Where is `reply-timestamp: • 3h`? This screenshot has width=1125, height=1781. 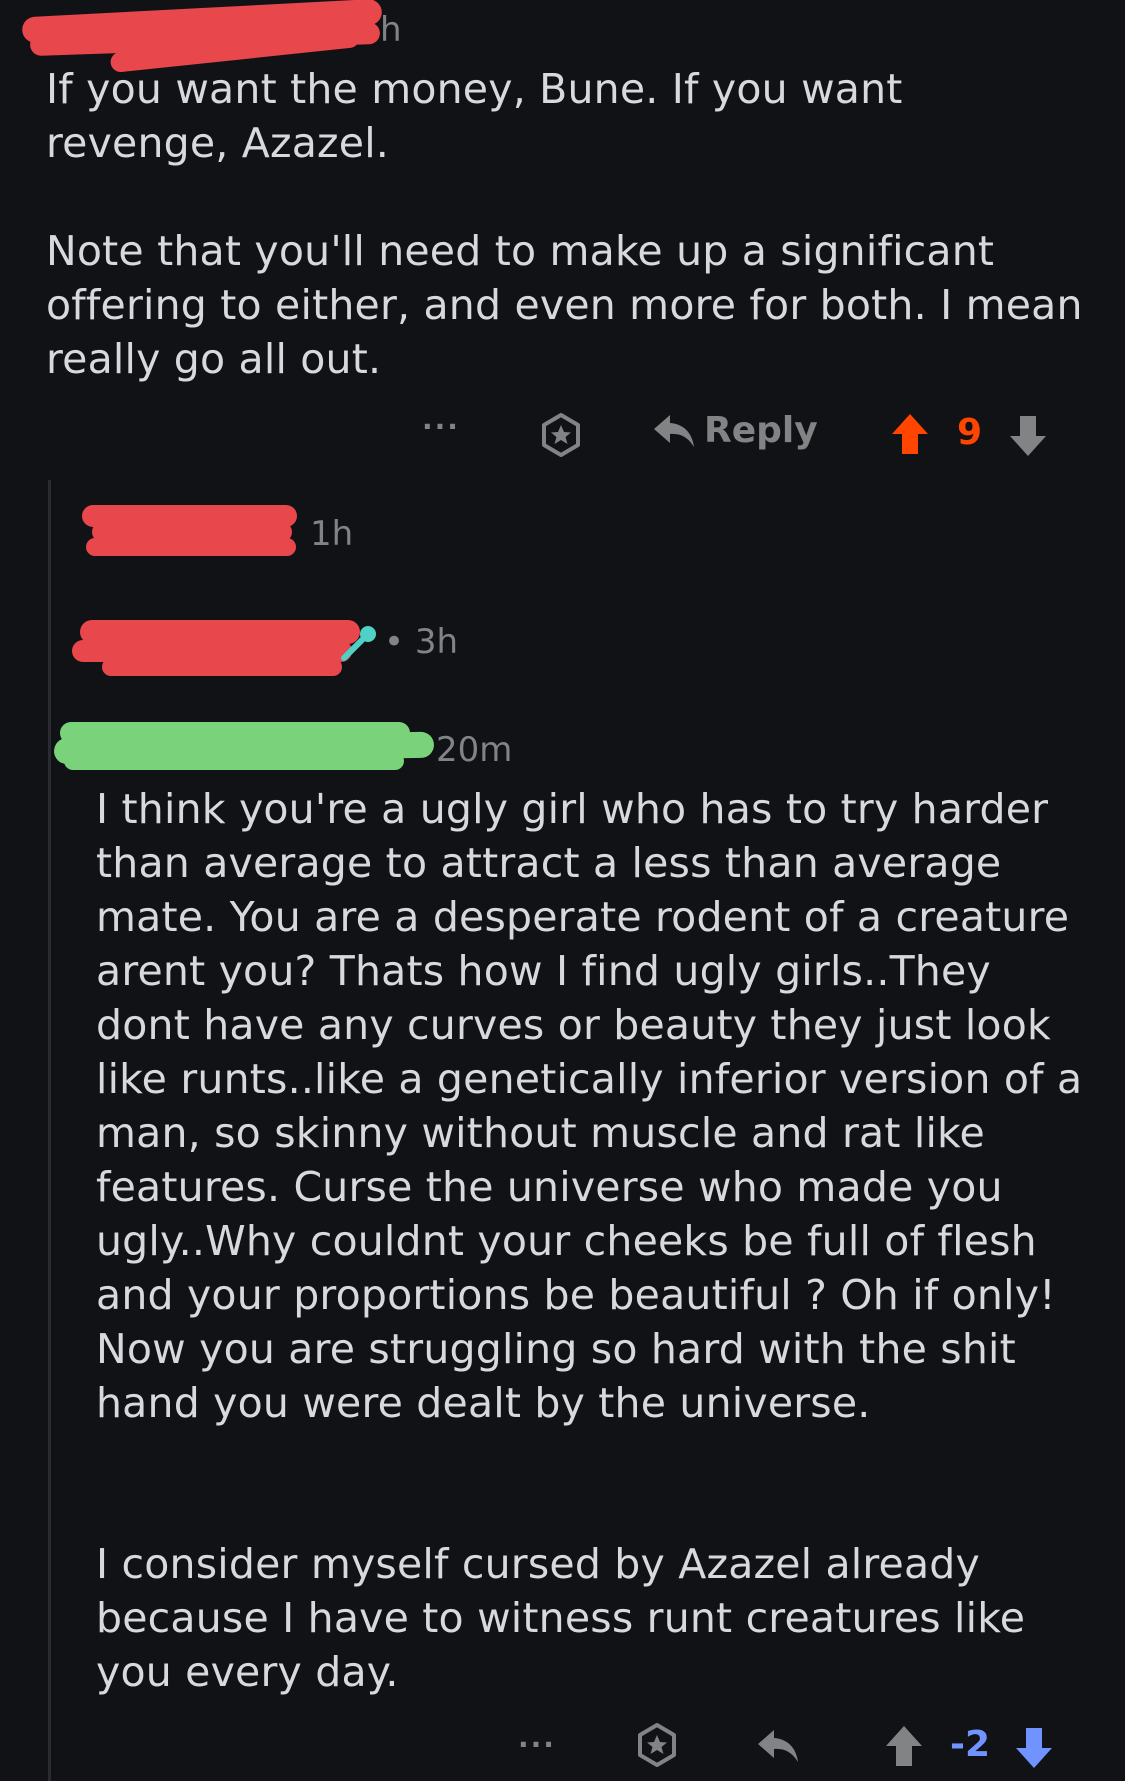 reply-timestamp: • 3h is located at coordinates (421, 642).